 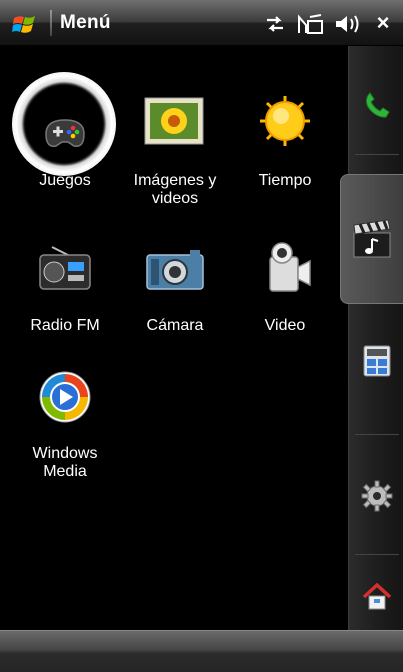 I want to click on signal-off-icon, so click(x=310, y=24).